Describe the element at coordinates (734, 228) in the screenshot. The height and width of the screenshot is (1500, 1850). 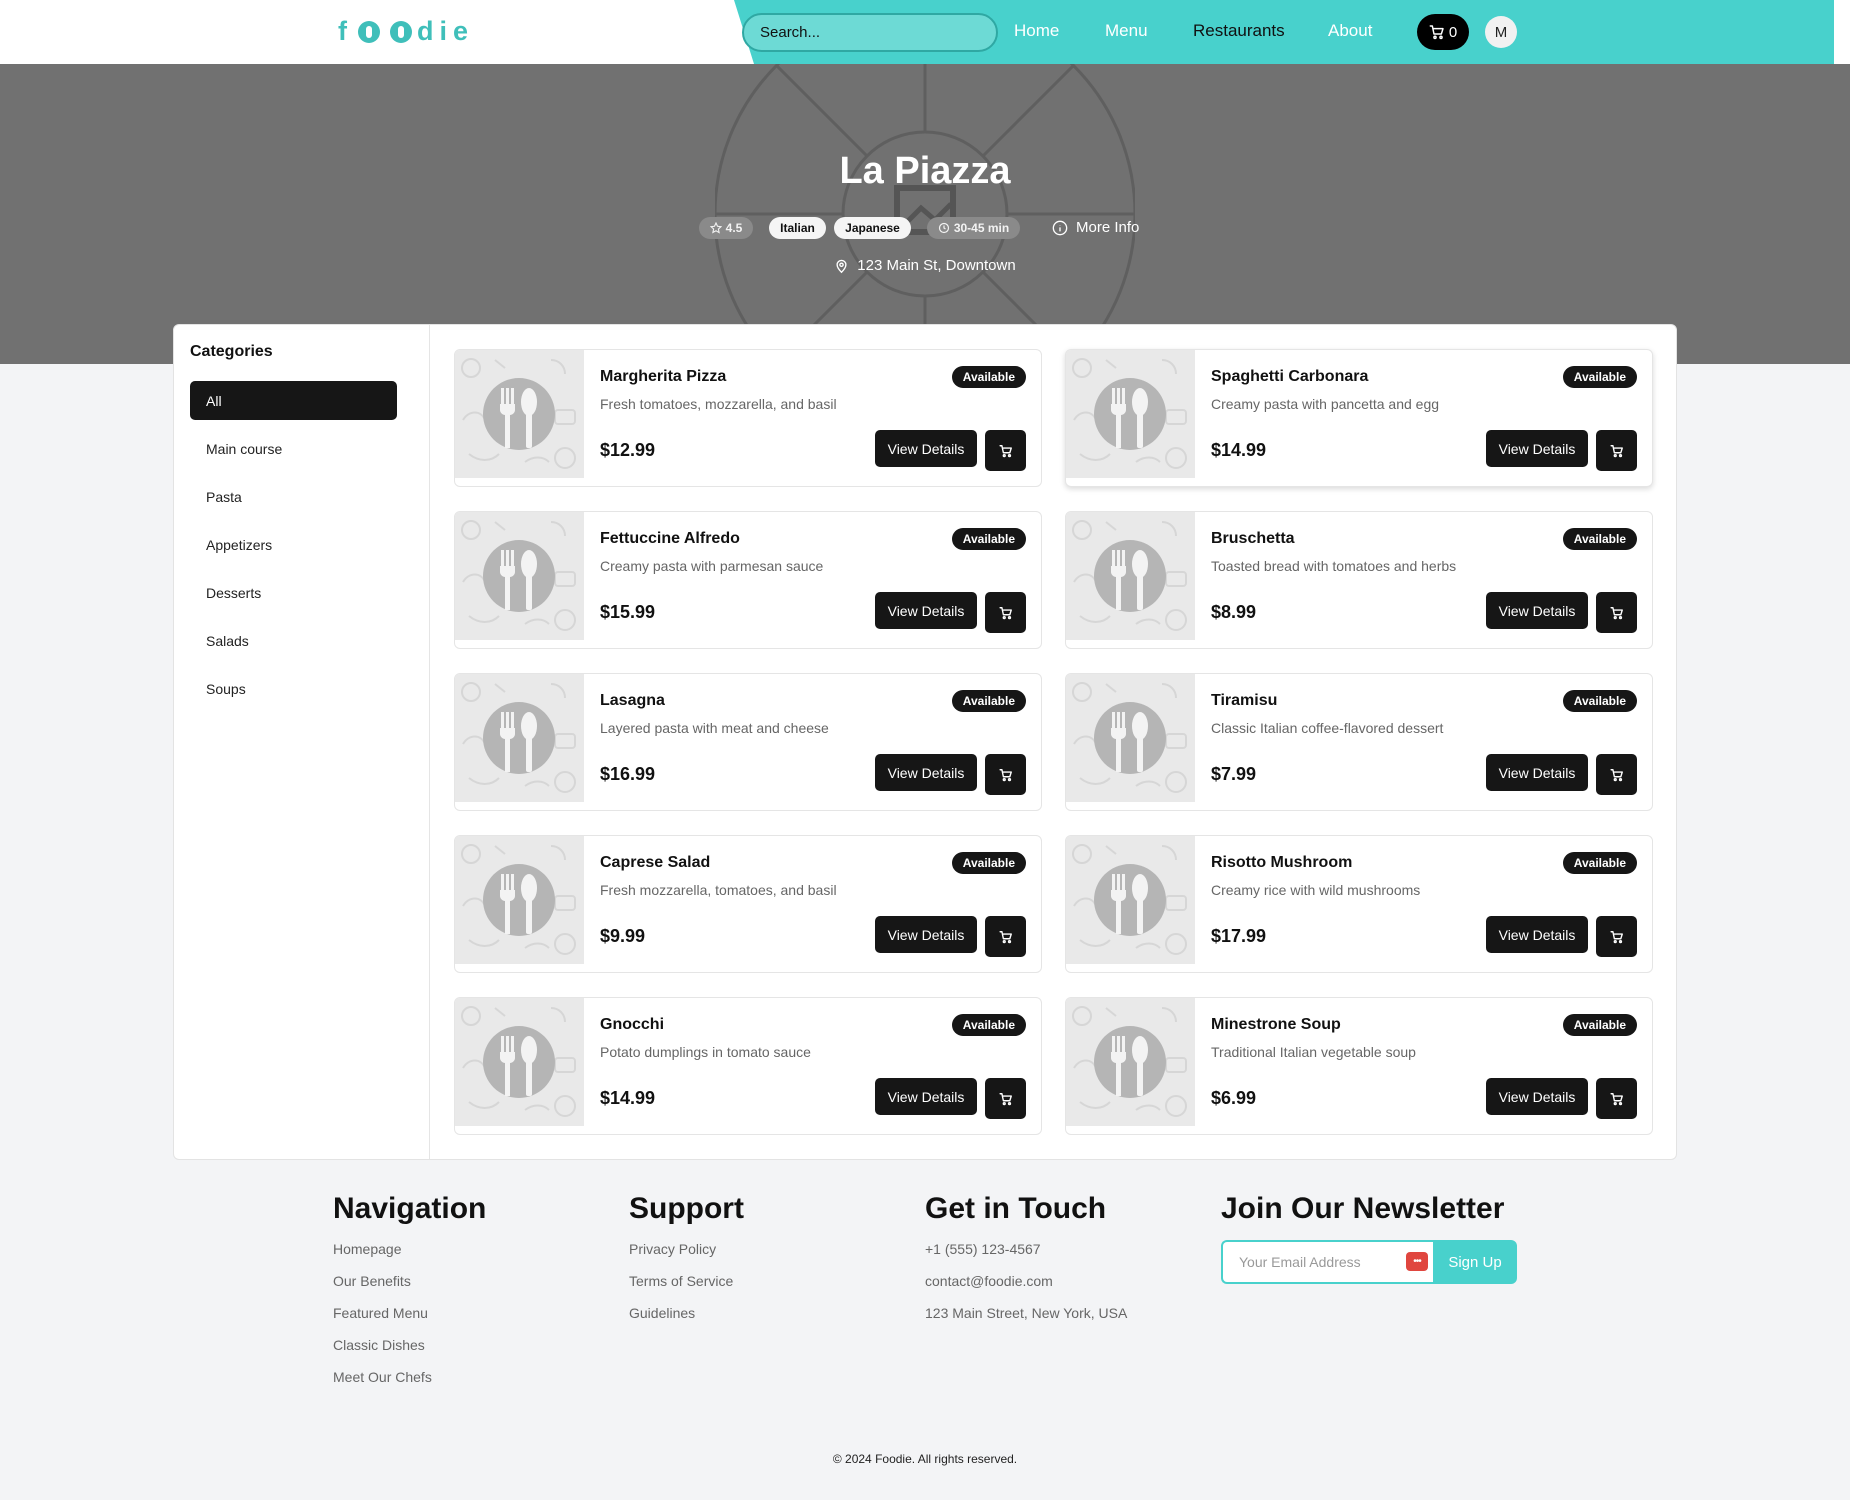
I see `rating-value: 4.5` at that location.